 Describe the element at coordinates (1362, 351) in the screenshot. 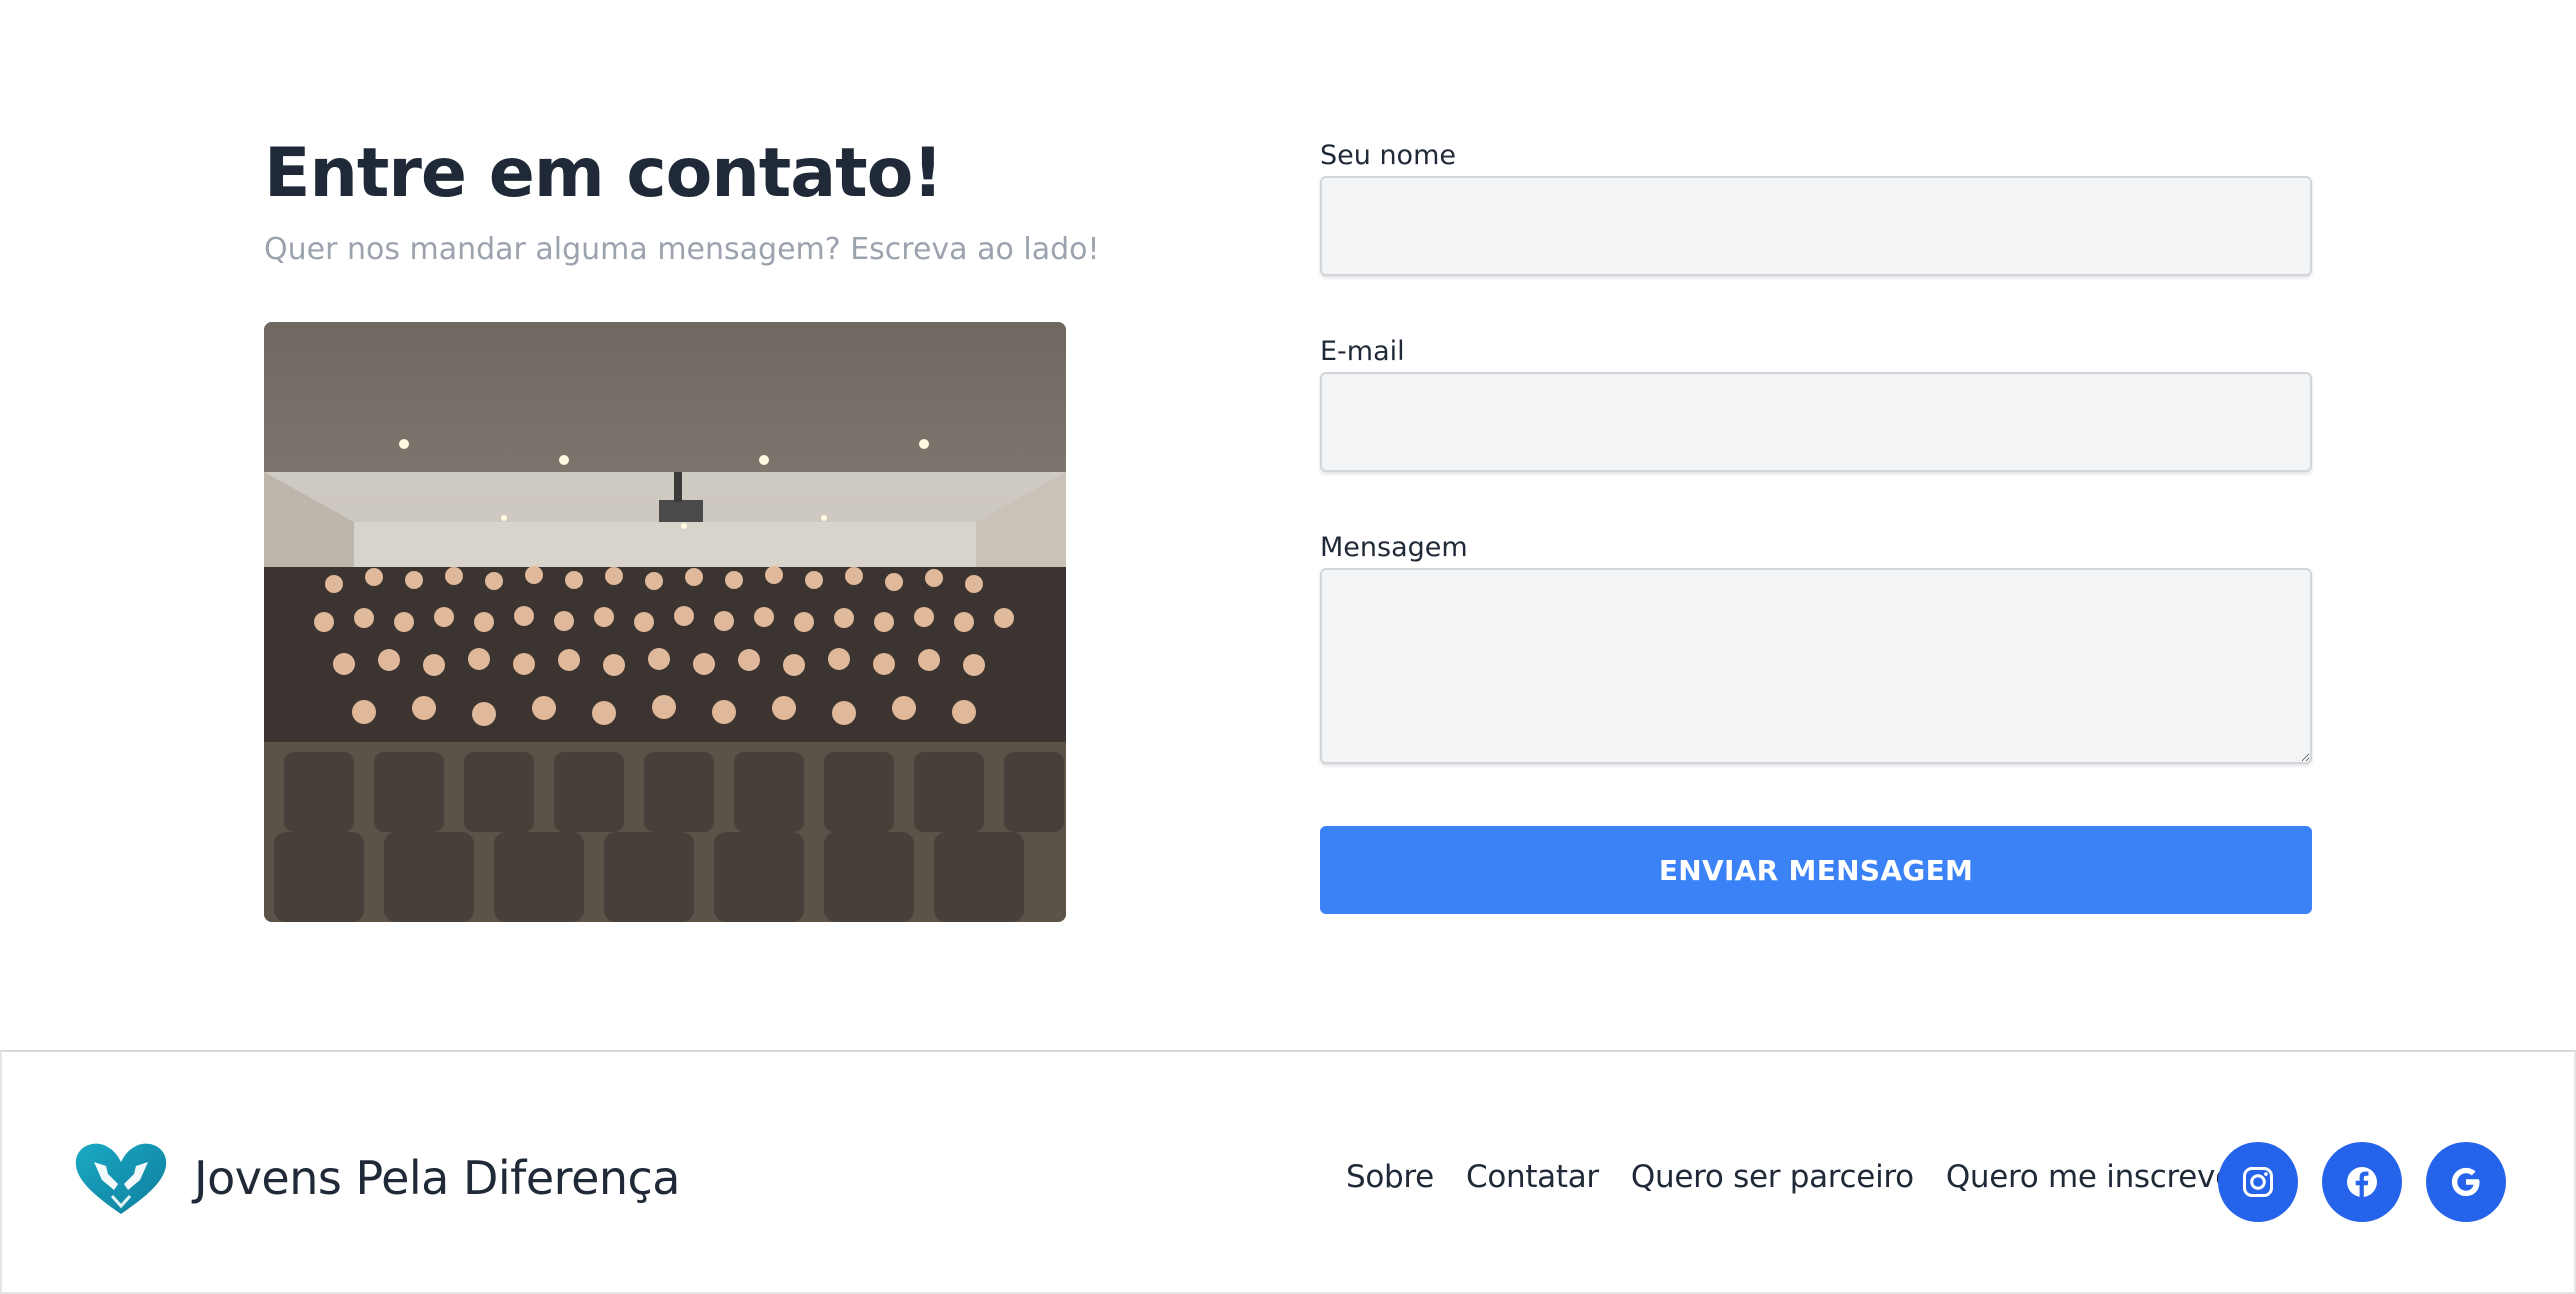

I see `email-label: E-mail` at that location.